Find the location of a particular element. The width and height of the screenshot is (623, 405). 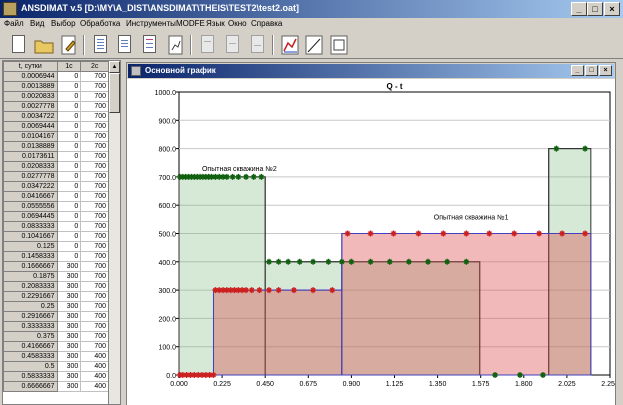

maximize-button: □ is located at coordinates (595, 9).